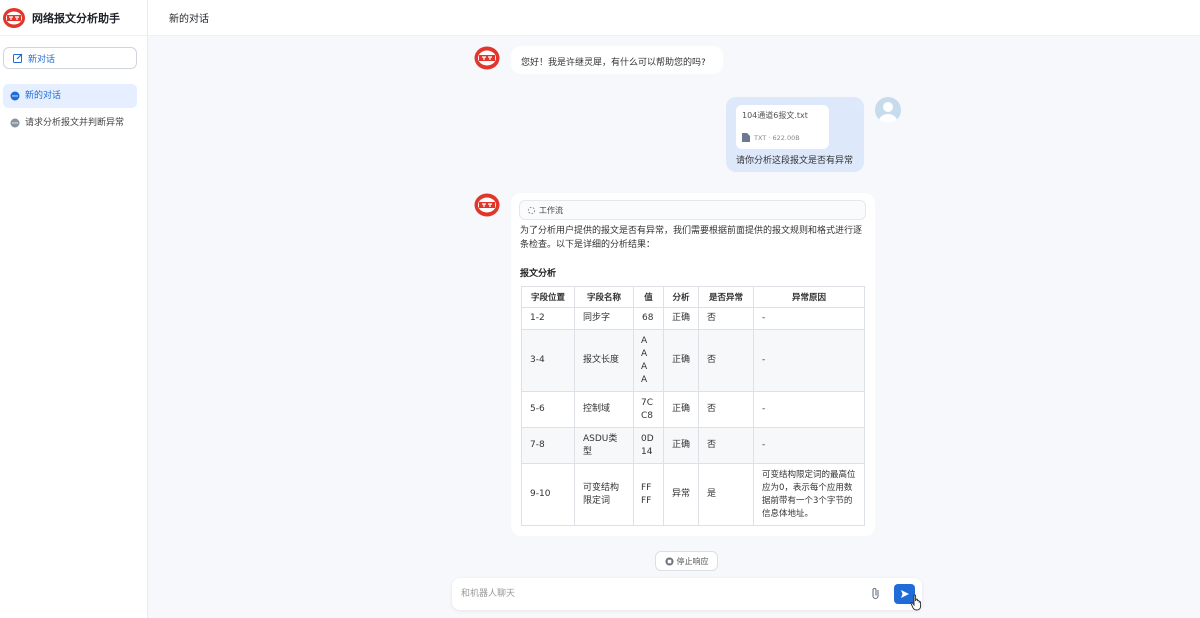 Image resolution: width=1200 pixels, height=618 pixels. Describe the element at coordinates (692, 210) in the screenshot. I see `workflow-toggle: 工作流` at that location.